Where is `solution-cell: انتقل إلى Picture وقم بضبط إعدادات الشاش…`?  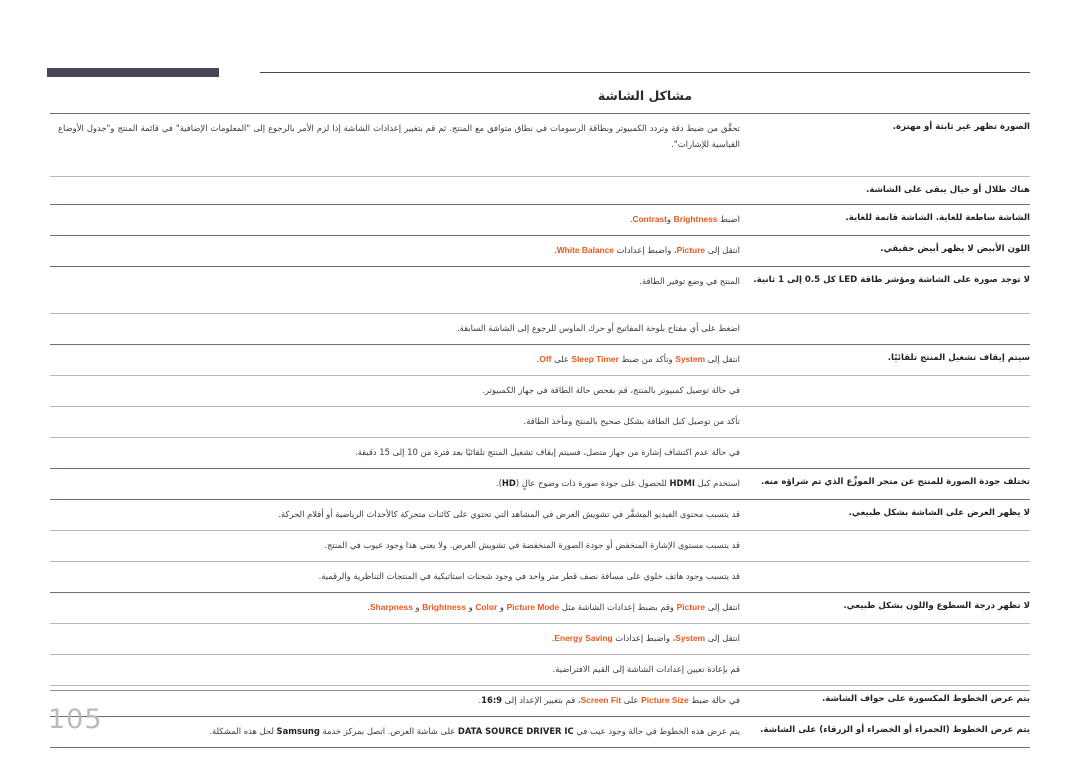
solution-cell: انتقل إلى Picture وقم بضبط إعدادات الشاش… is located at coordinates (400, 608).